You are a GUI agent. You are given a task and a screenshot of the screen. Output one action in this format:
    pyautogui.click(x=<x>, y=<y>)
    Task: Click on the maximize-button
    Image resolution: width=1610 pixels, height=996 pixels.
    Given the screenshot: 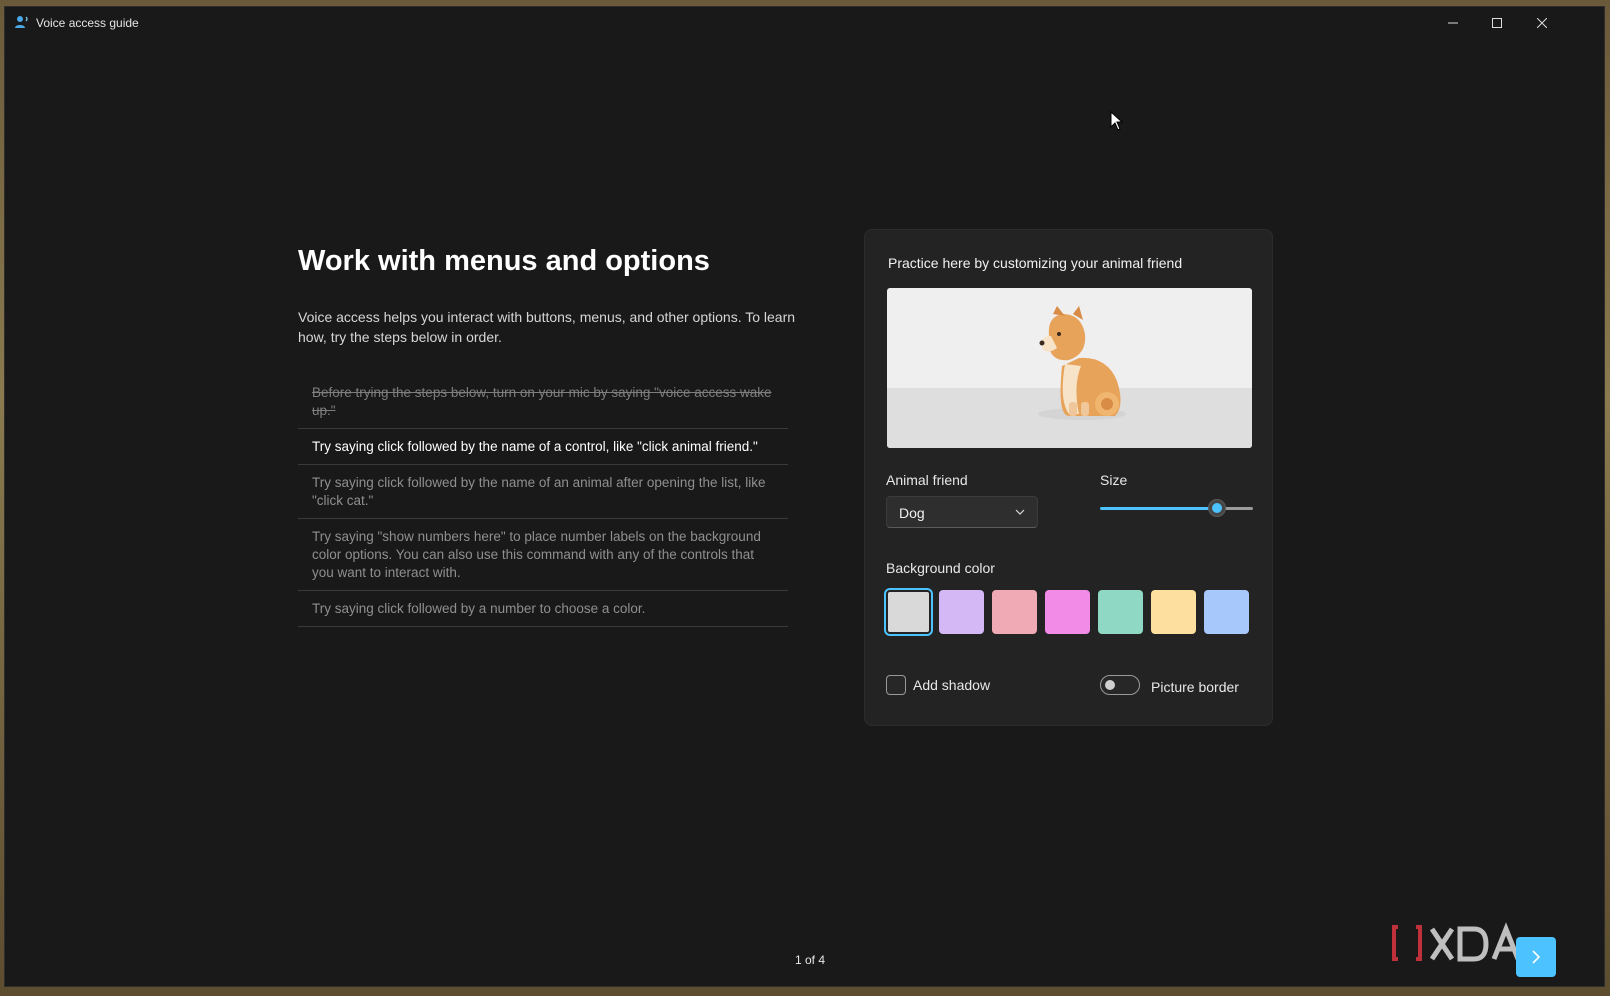 What is the action you would take?
    pyautogui.click(x=1497, y=23)
    